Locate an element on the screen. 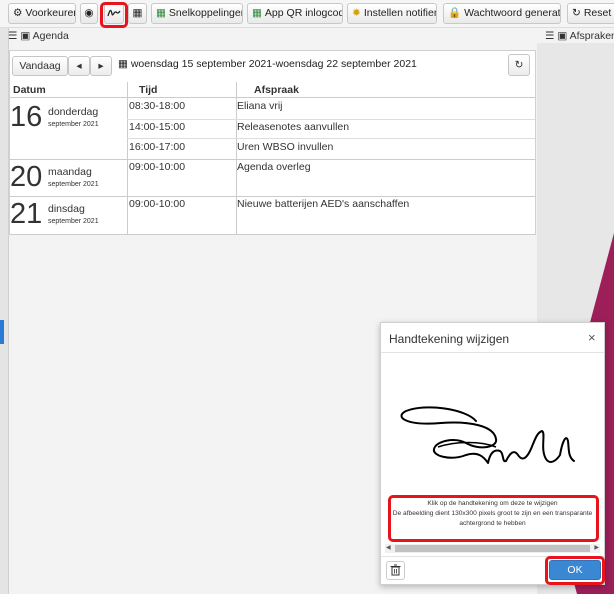 This screenshot has height=594, width=614. scroll-left-arrow-icon: ◀ is located at coordinates (388, 548).